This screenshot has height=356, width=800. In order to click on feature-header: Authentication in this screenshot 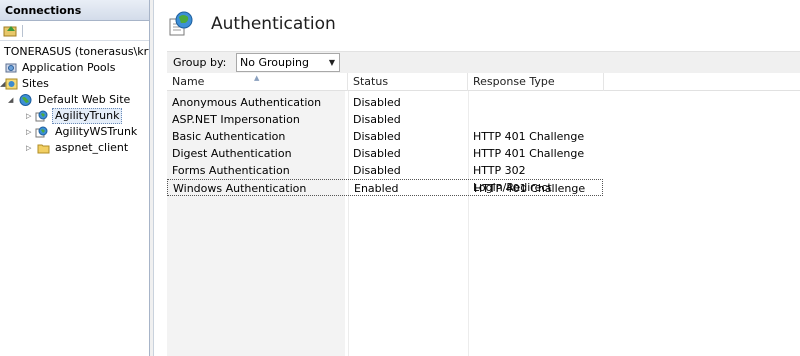, I will do `click(477, 25)`.